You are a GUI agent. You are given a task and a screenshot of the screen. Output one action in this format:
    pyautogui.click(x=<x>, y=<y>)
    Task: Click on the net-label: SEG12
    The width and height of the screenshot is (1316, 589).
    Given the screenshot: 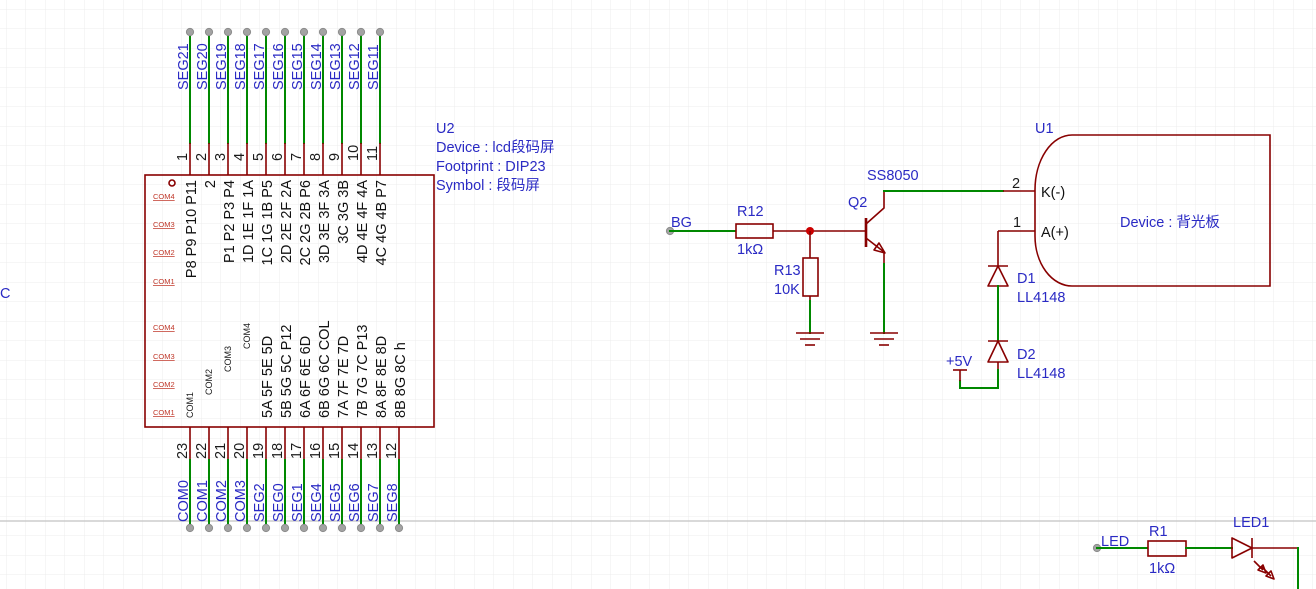 What is the action you would take?
    pyautogui.click(x=355, y=66)
    